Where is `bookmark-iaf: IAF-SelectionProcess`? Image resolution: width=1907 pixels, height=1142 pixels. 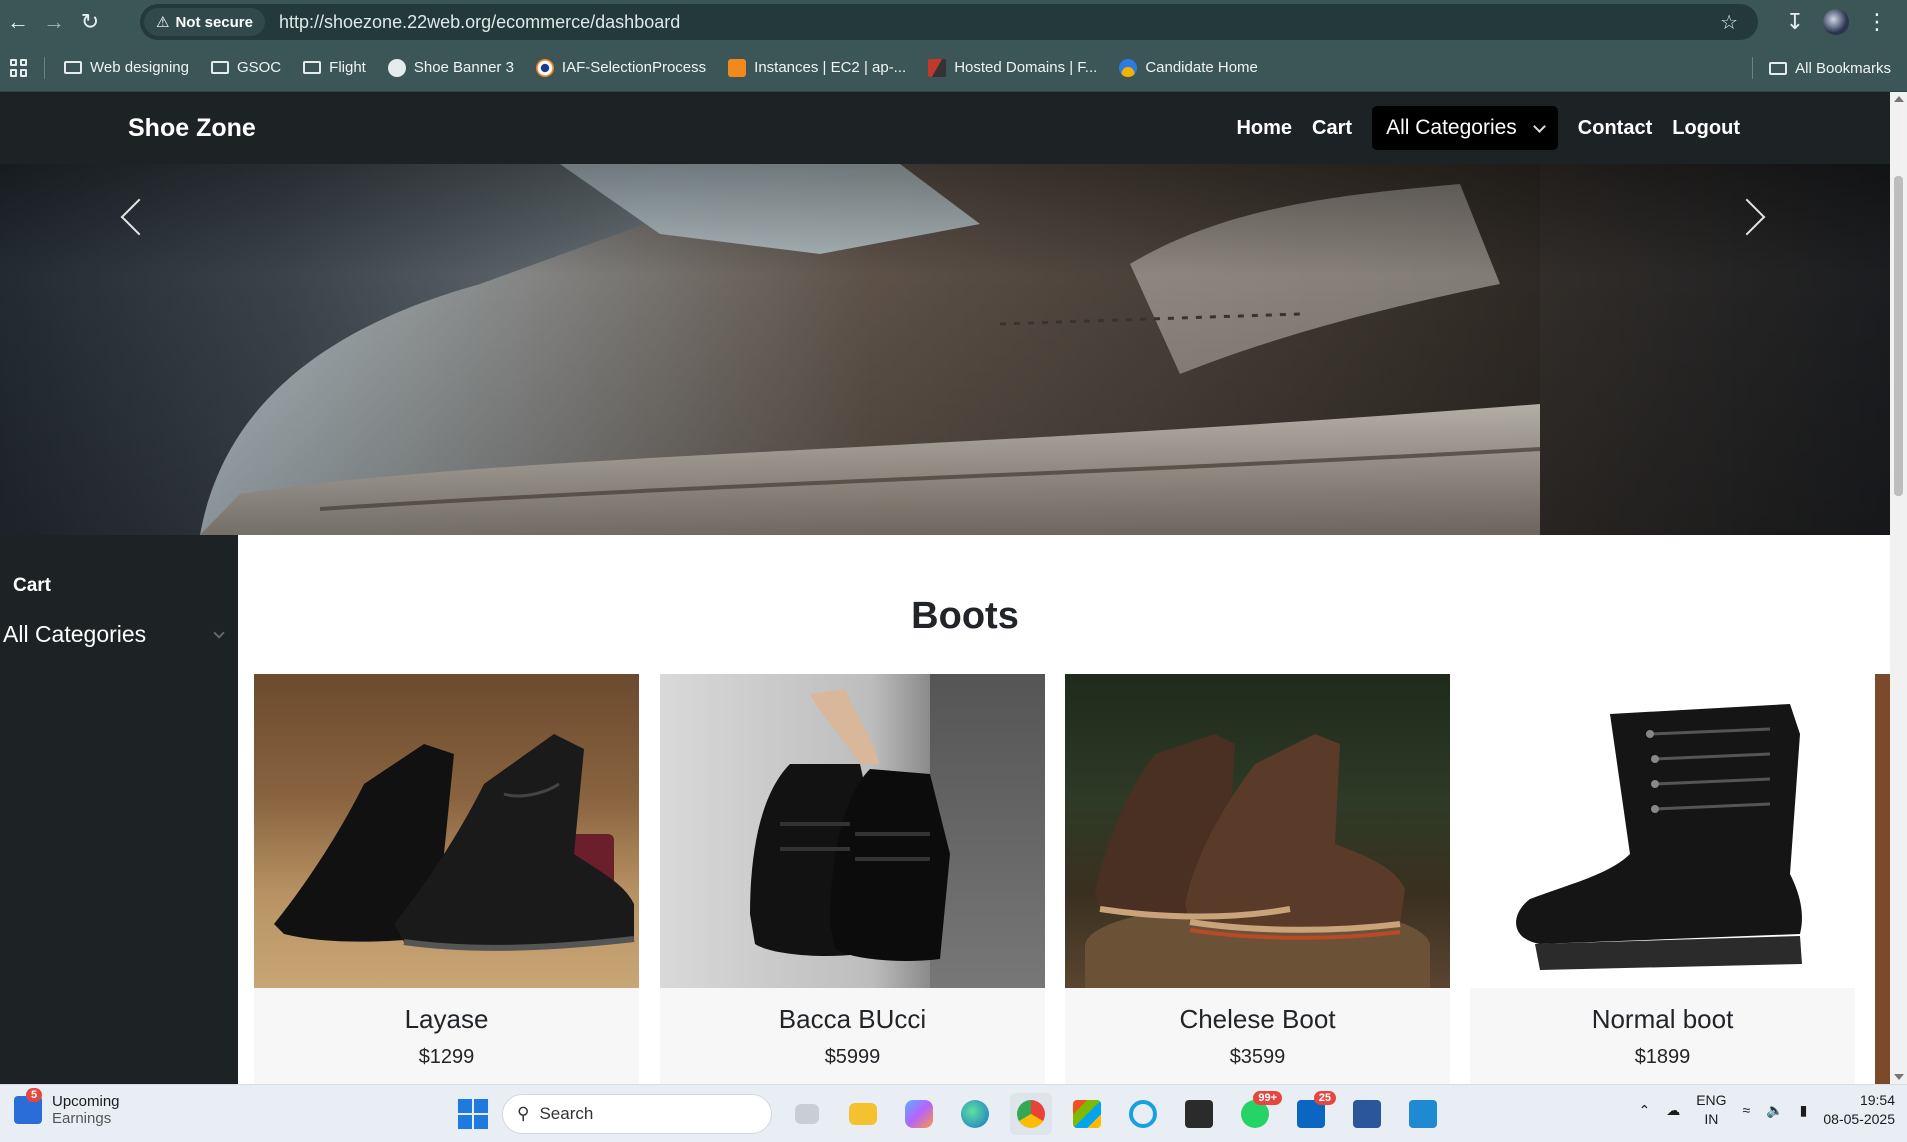 bookmark-iaf: IAF-SelectionProcess is located at coordinates (621, 68).